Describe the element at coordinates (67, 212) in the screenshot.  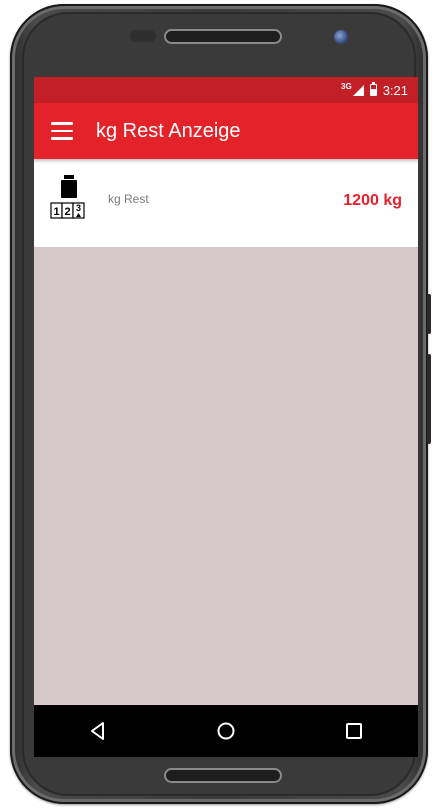
I see `icon-digit-2: 2` at that location.